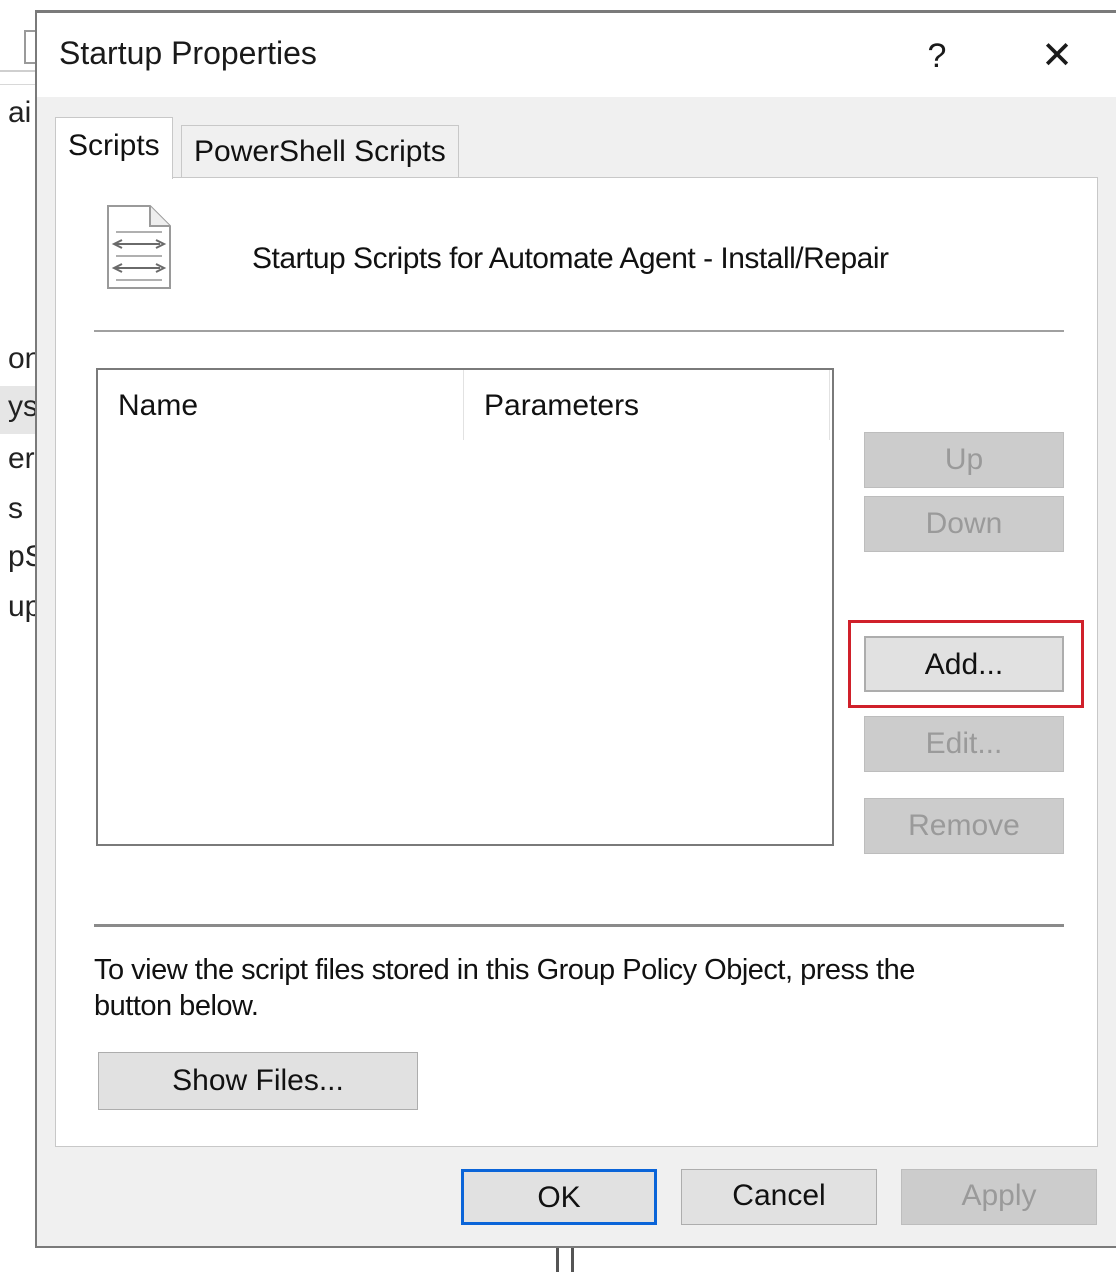 The image size is (1116, 1272). What do you see at coordinates (114, 148) in the screenshot?
I see `tab-scripts: Scripts` at bounding box center [114, 148].